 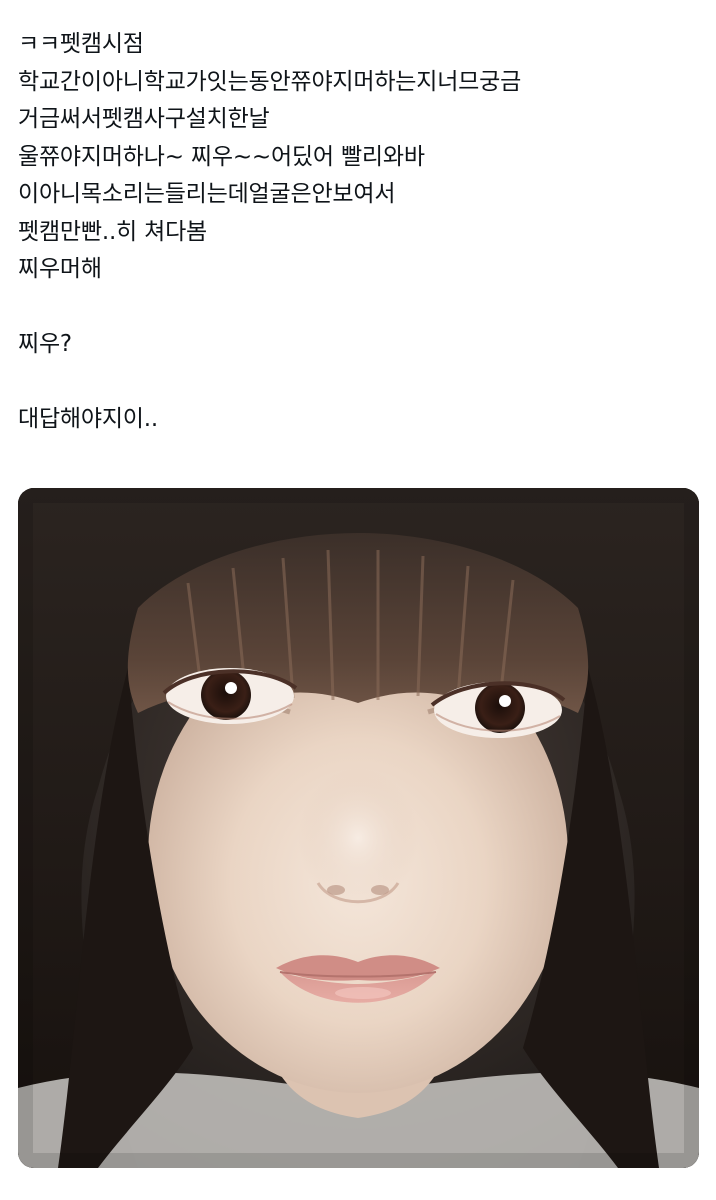 What do you see at coordinates (88, 419) in the screenshot?
I see `post-line: 대답해야지이..` at bounding box center [88, 419].